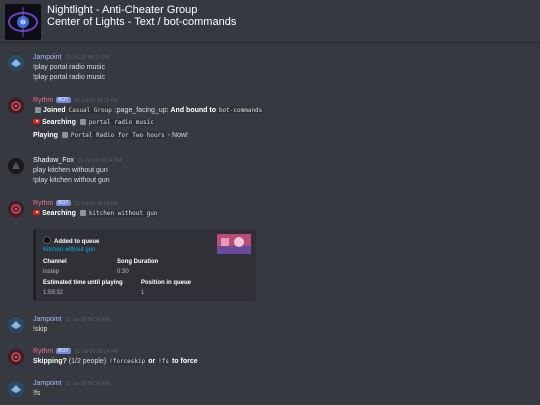 This screenshot has width=540, height=405. What do you see at coordinates (184, 361) in the screenshot?
I see `skip-suffix: to force` at bounding box center [184, 361].